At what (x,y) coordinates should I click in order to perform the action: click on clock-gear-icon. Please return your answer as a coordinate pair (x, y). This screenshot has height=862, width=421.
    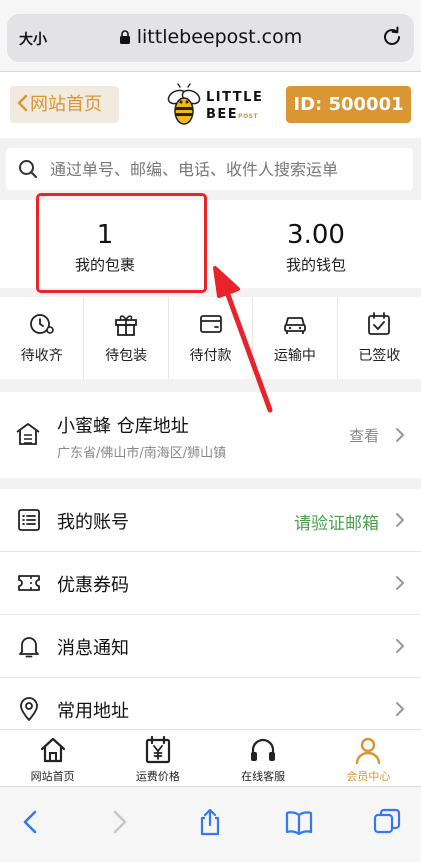
    Looking at the image, I should click on (41, 324).